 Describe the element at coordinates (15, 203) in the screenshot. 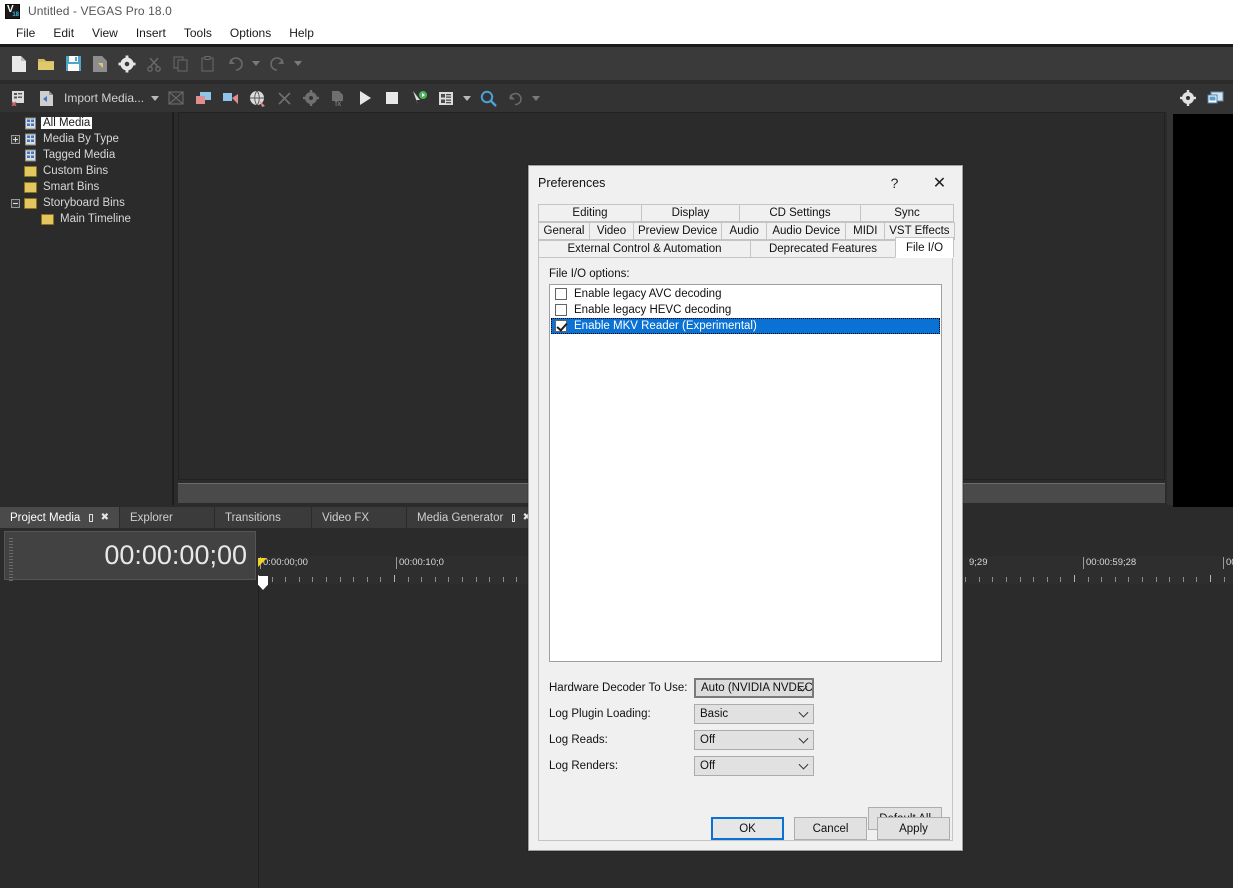

I see `tree-expander-minus-icon` at that location.